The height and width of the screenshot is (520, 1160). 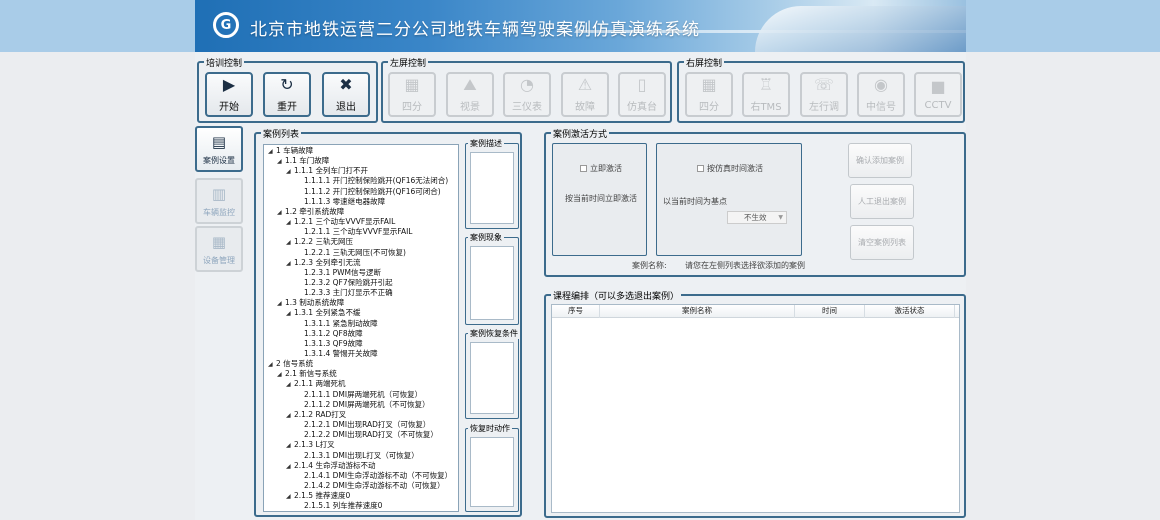 What do you see at coordinates (363, 404) in the screenshot?
I see `tree-item: 2.1.1.2 DMI屏两端死机（不可恢复）` at bounding box center [363, 404].